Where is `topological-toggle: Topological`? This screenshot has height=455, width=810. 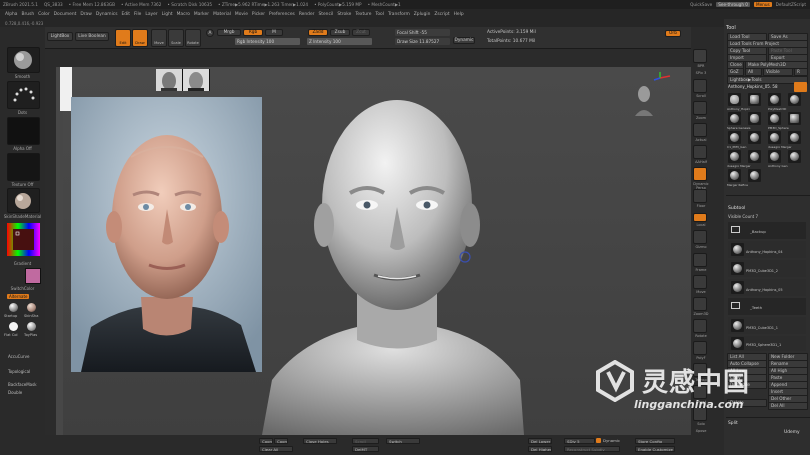
topological-toggle: Topological is located at coordinates (19, 371).